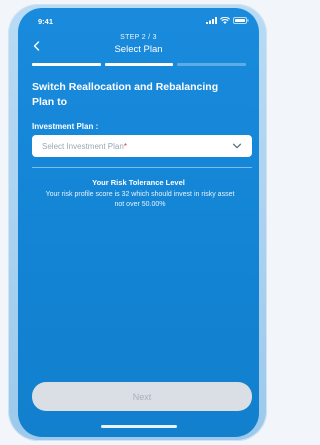 The height and width of the screenshot is (445, 320). Describe the element at coordinates (225, 20) in the screenshot. I see `wifi-icon` at that location.